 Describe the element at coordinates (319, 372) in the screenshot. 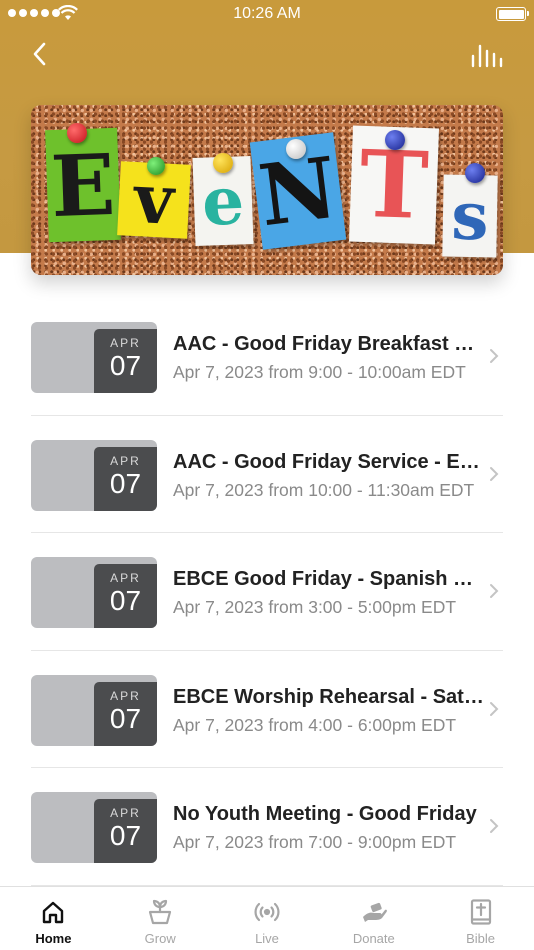

I see `event-datetime: Apr 7, 2023 from 9:00 - 10:00am EDT` at that location.